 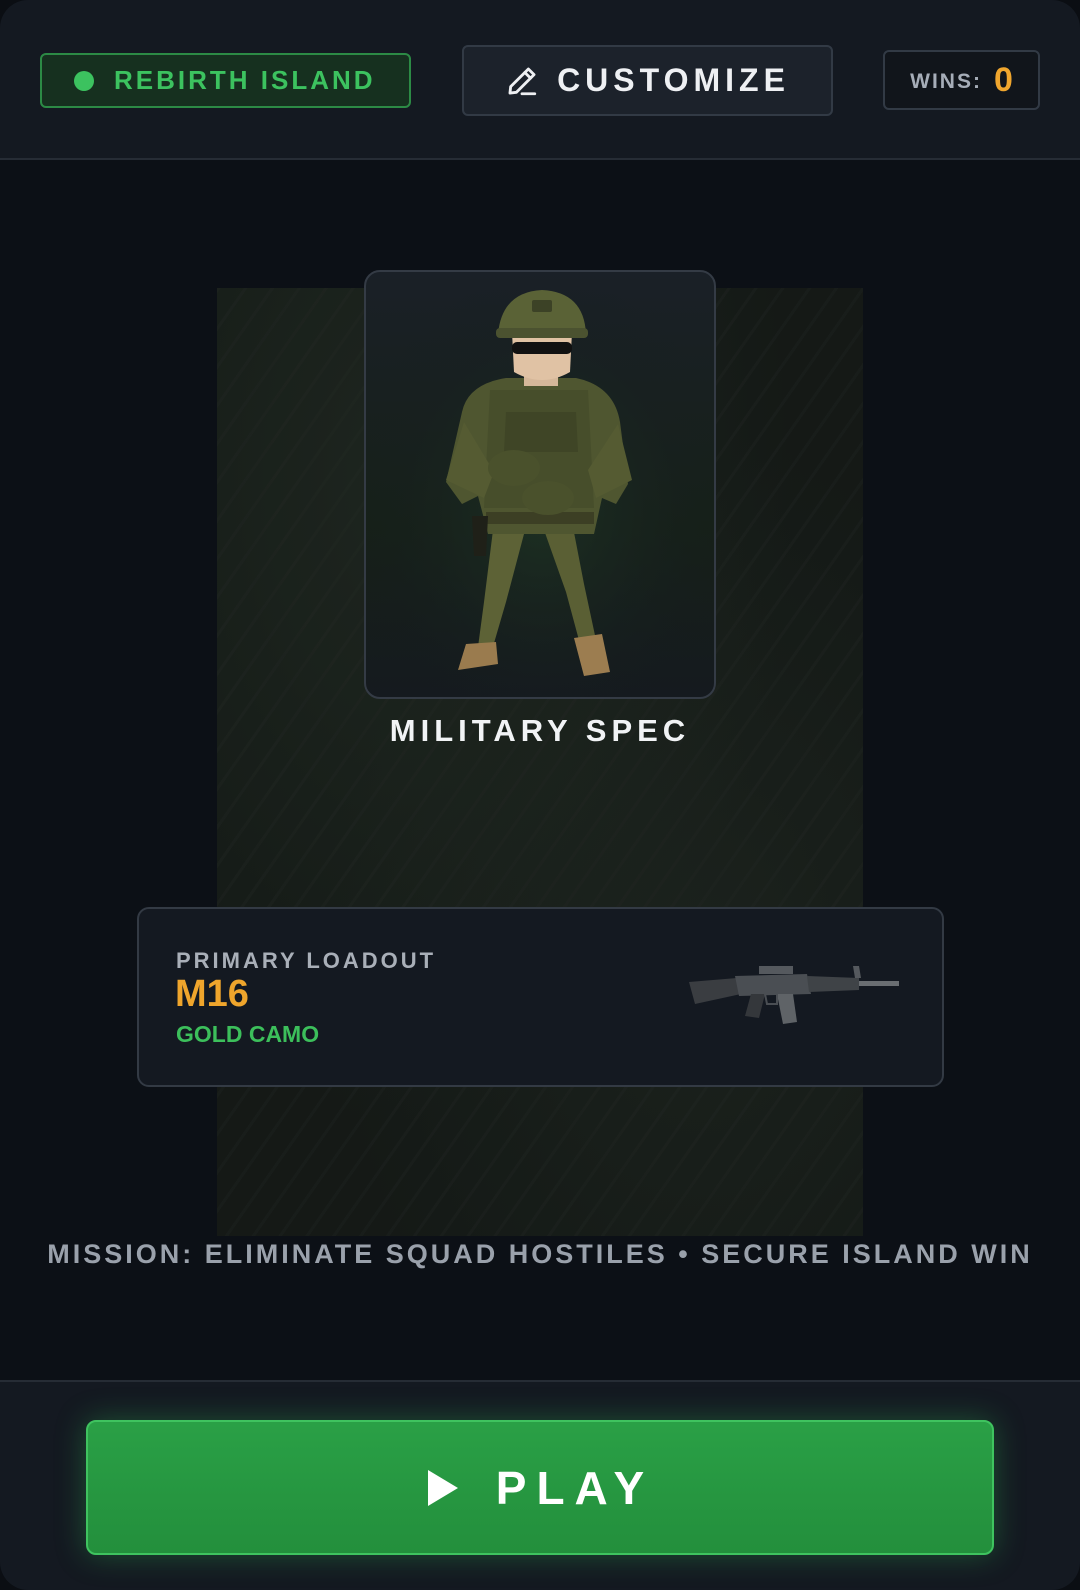 What do you see at coordinates (248, 1034) in the screenshot?
I see `weapon-camo: GOLD CAMO` at bounding box center [248, 1034].